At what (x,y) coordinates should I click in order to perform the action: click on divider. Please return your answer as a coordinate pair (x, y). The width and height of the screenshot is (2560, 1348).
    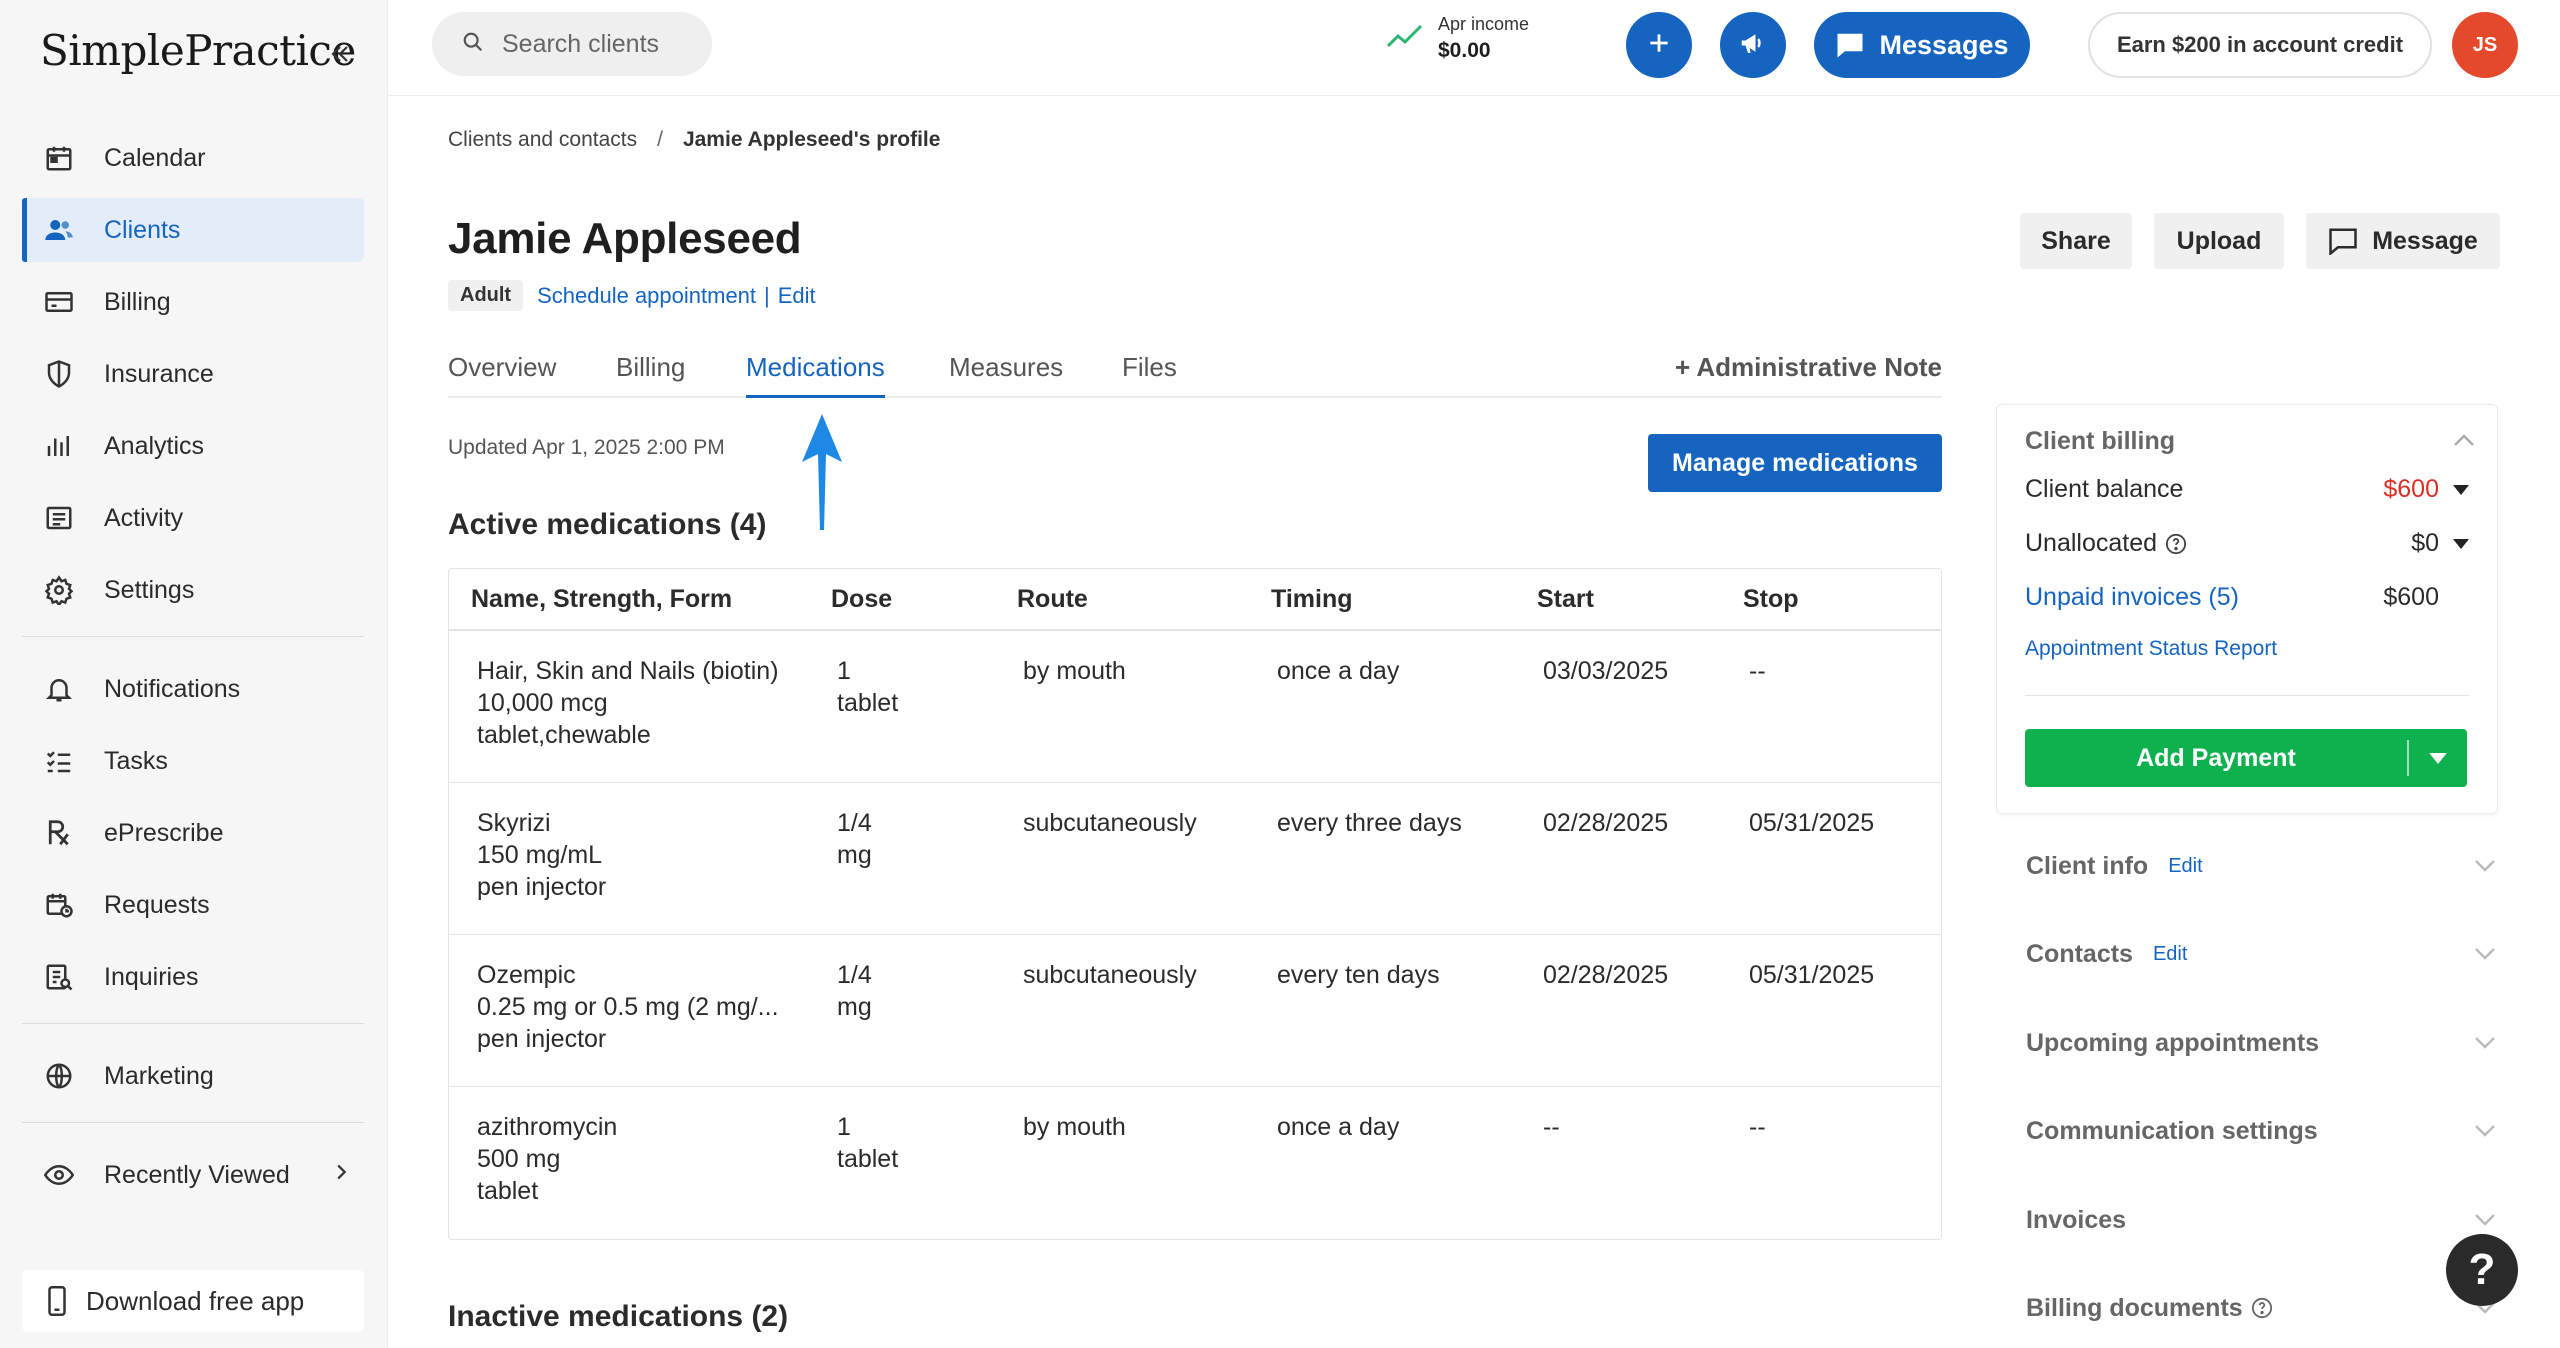
    Looking at the image, I should click on (2247, 695).